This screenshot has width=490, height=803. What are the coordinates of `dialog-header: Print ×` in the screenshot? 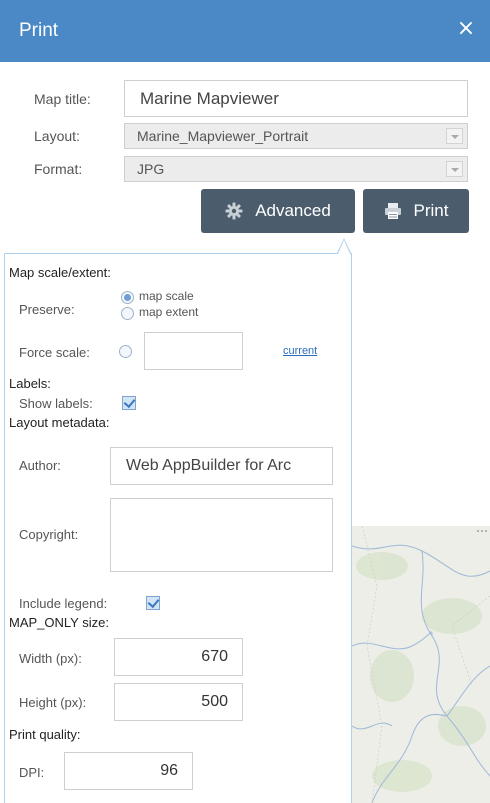 It's located at (245, 31).